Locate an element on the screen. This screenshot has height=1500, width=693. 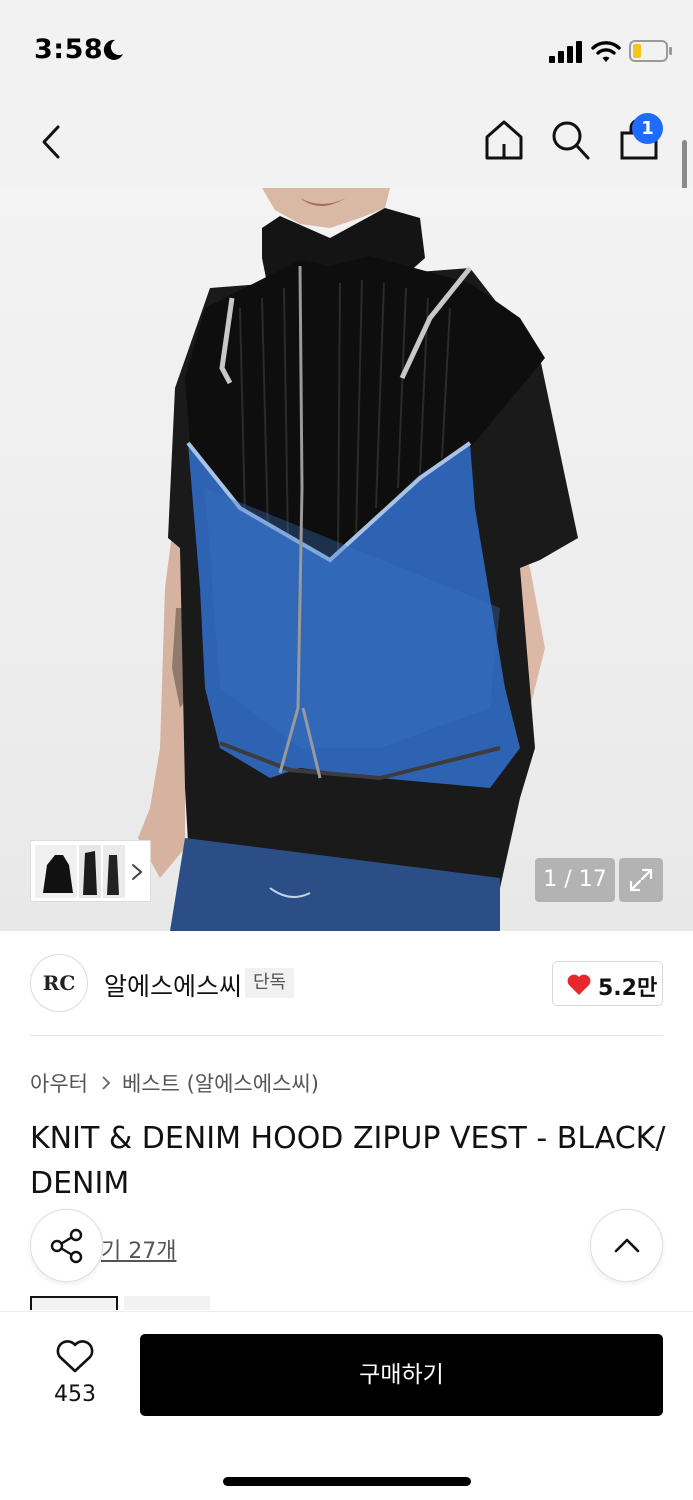
share-icon is located at coordinates (66, 1246).